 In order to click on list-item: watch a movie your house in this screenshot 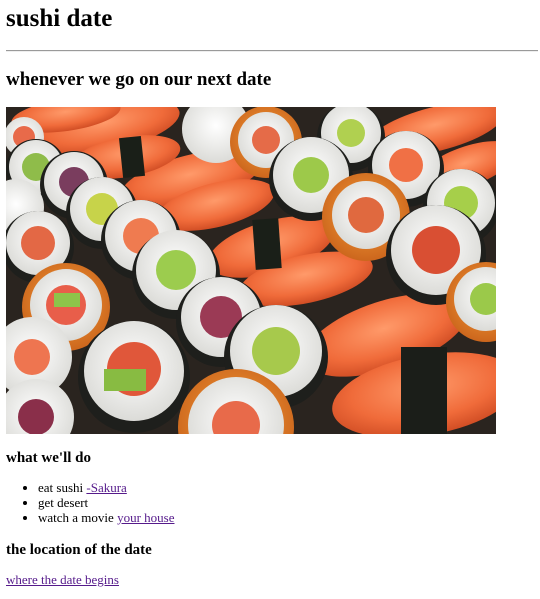, I will do `click(238, 517)`.